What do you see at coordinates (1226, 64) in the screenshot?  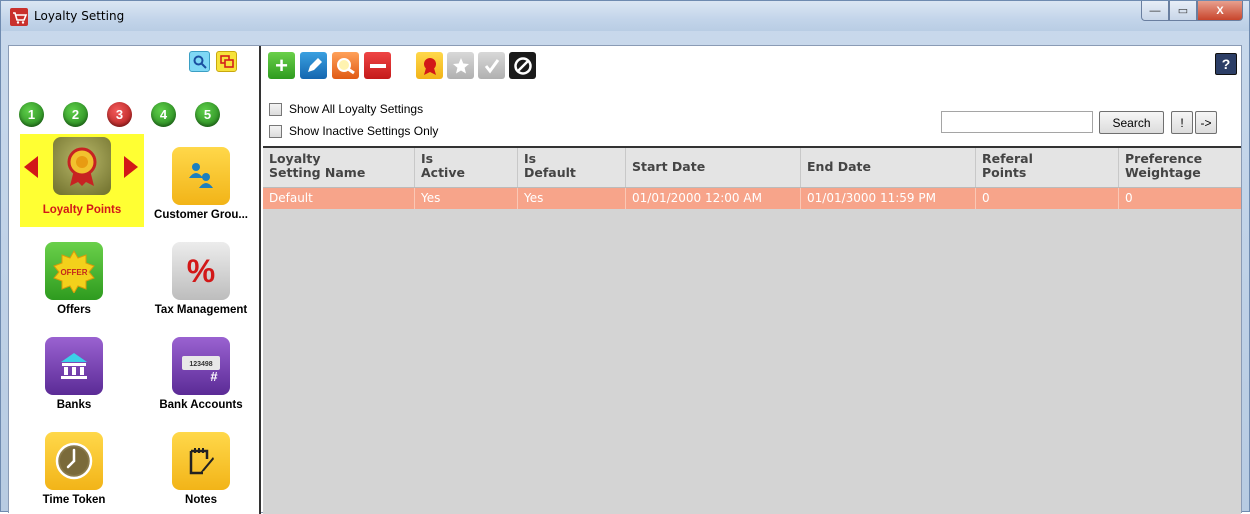 I see `help-button: ?` at bounding box center [1226, 64].